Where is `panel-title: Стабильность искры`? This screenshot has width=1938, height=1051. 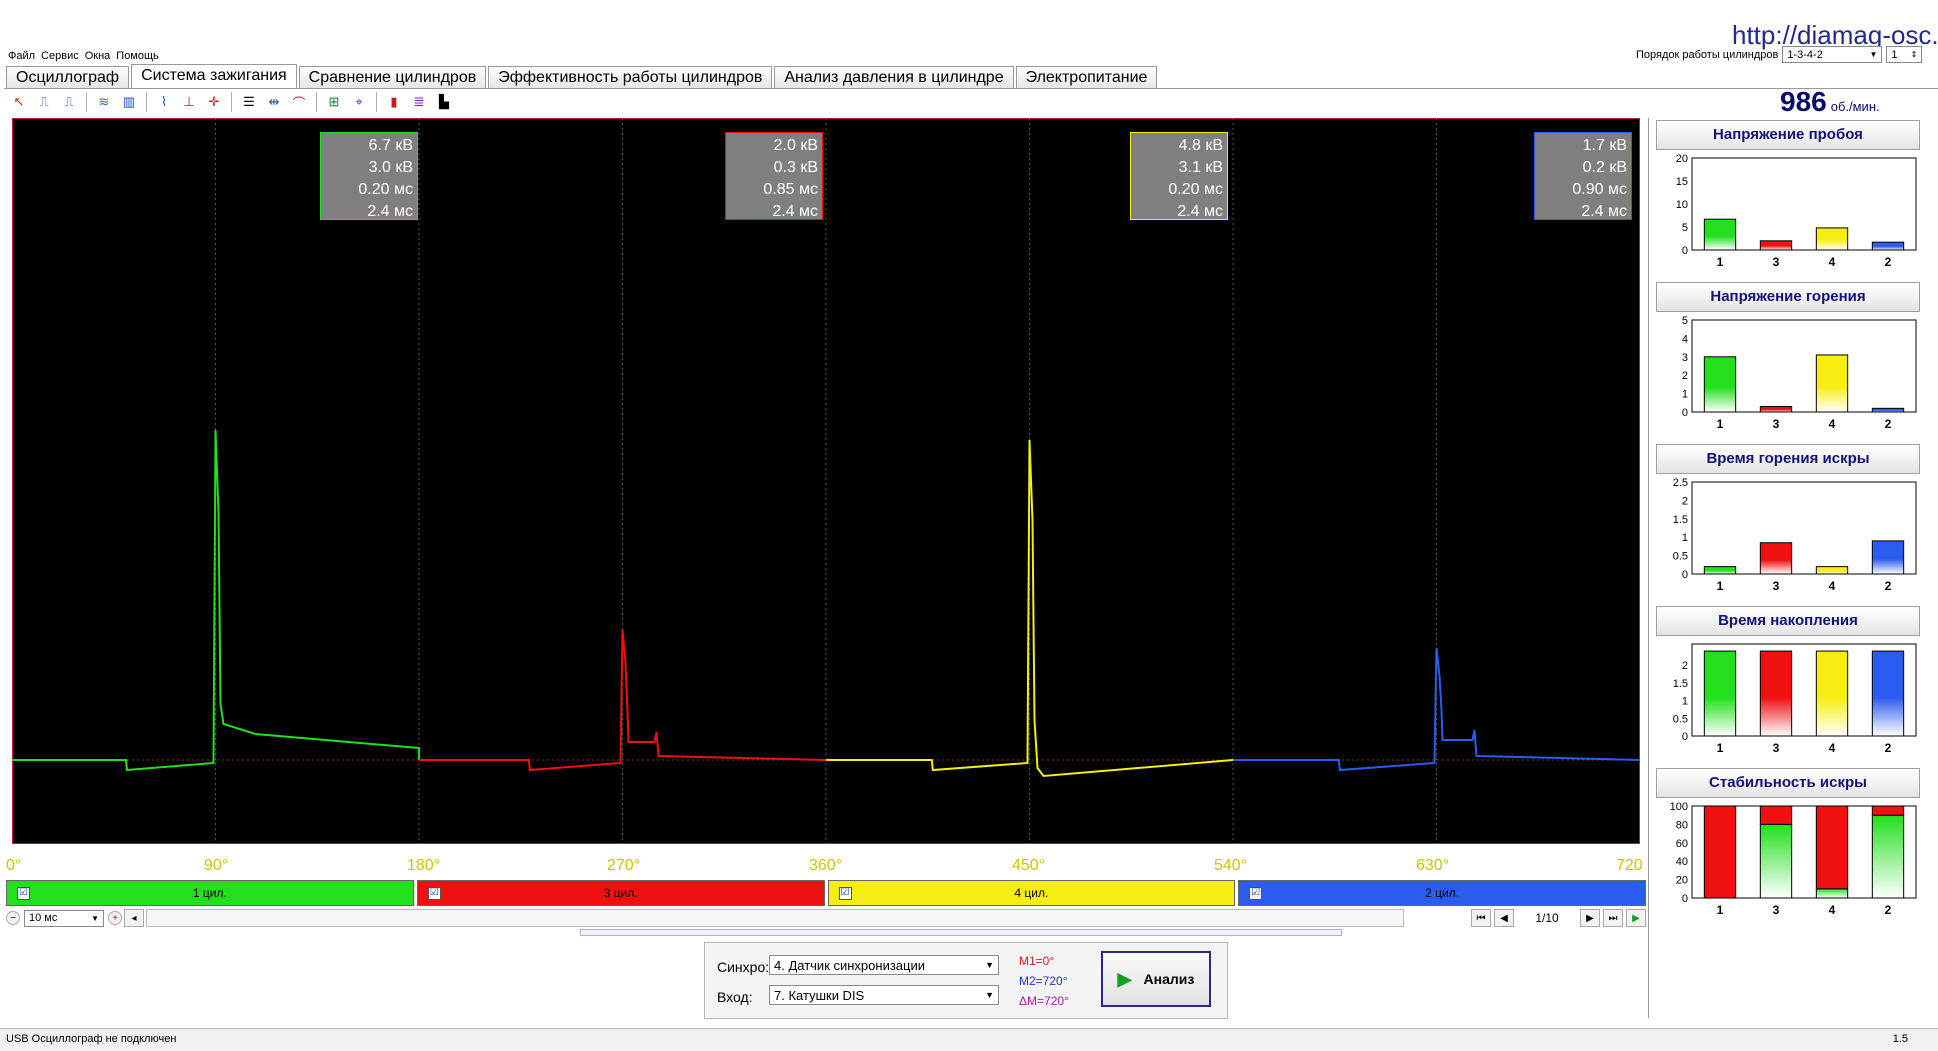
panel-title: Стабильность искры is located at coordinates (1788, 783).